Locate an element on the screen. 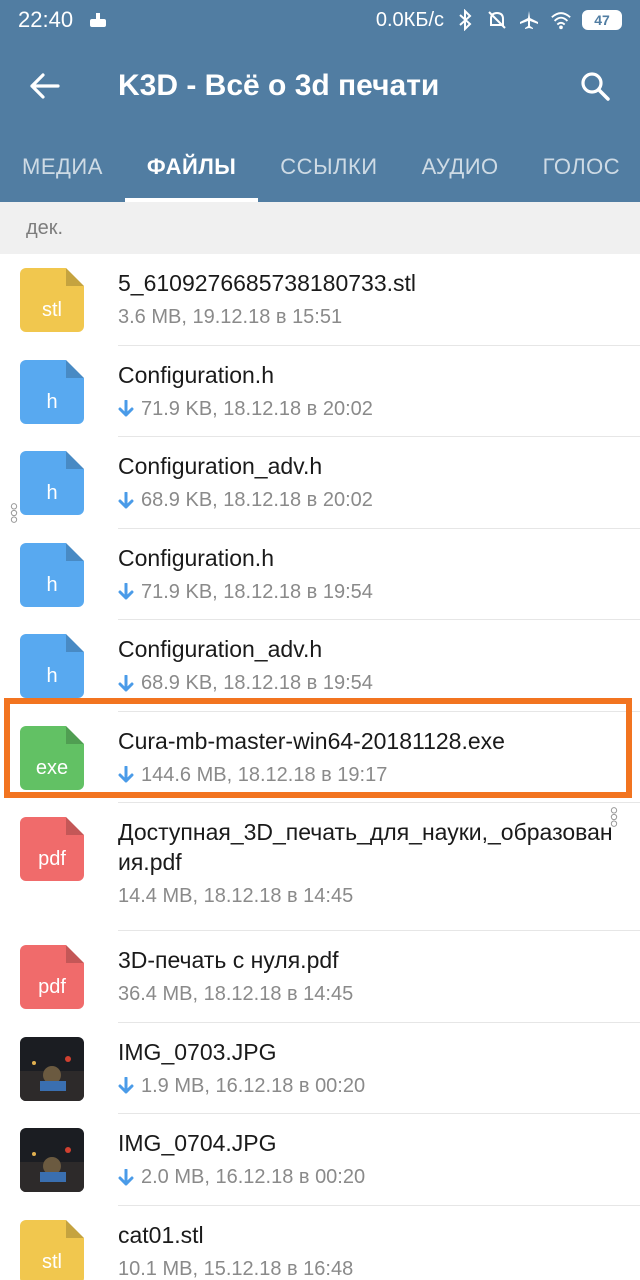 The width and height of the screenshot is (640, 1280). battery-indicator: 47 is located at coordinates (602, 20).